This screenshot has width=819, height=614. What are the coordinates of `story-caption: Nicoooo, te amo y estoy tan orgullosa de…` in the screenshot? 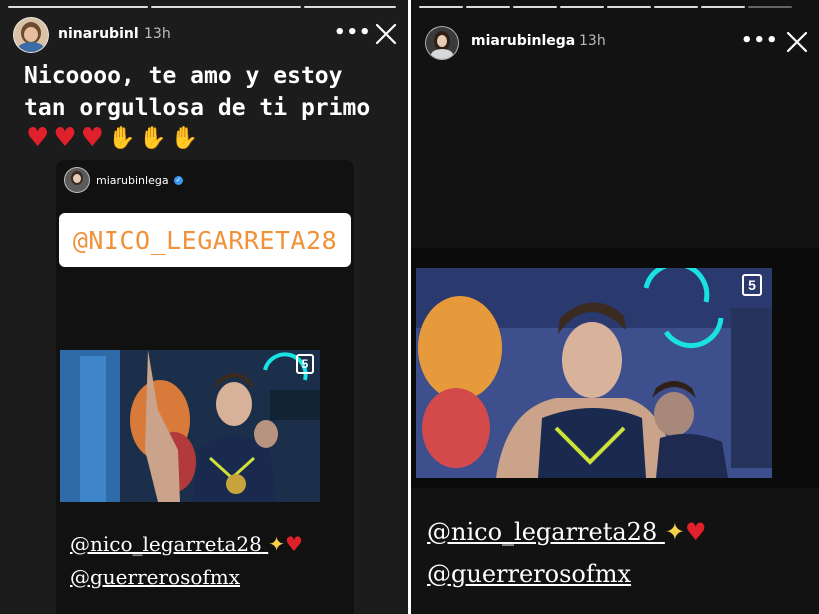 It's located at (197, 92).